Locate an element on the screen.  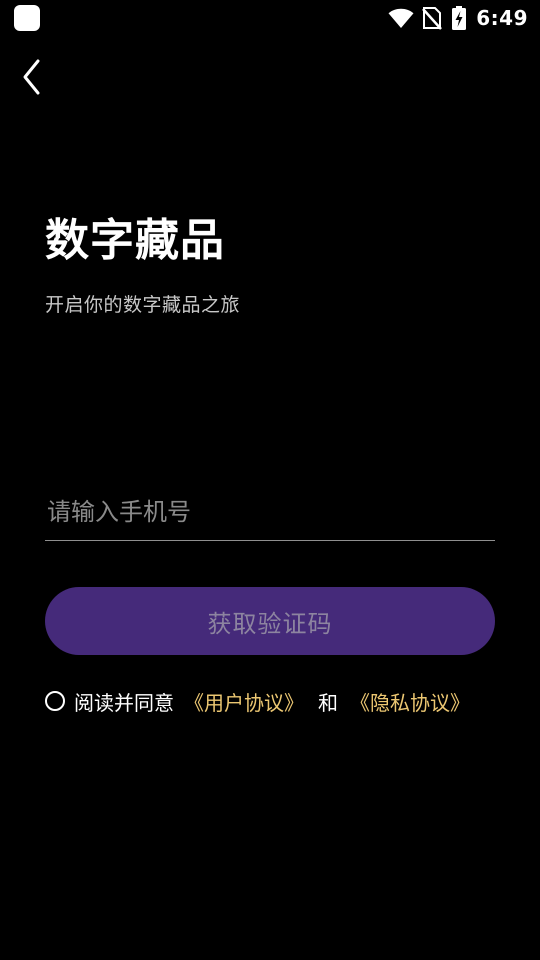
status-time: 6:49 is located at coordinates (502, 18).